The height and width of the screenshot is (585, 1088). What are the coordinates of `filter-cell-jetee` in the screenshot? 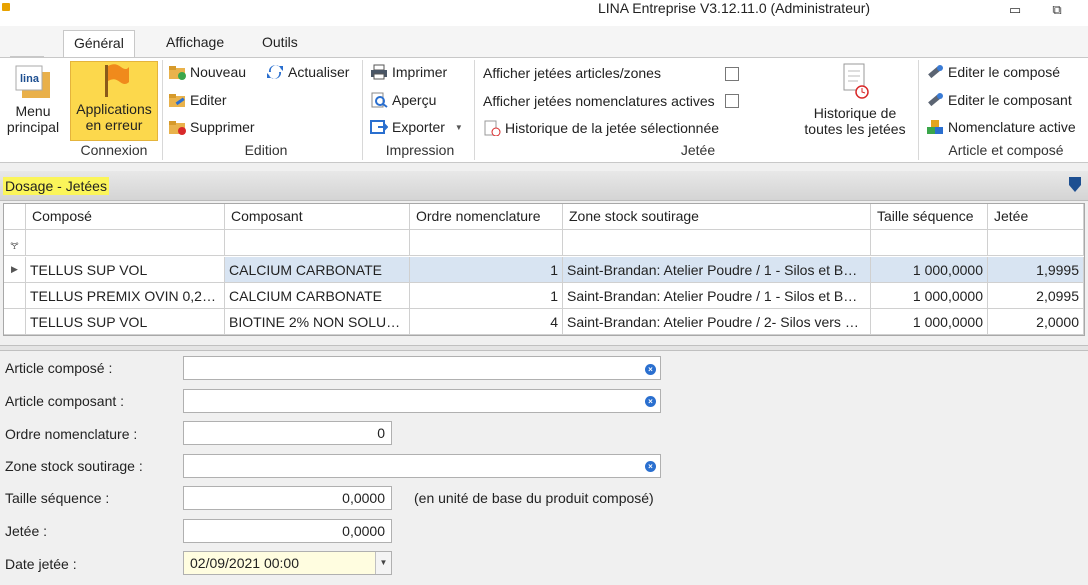 It's located at (1036, 243).